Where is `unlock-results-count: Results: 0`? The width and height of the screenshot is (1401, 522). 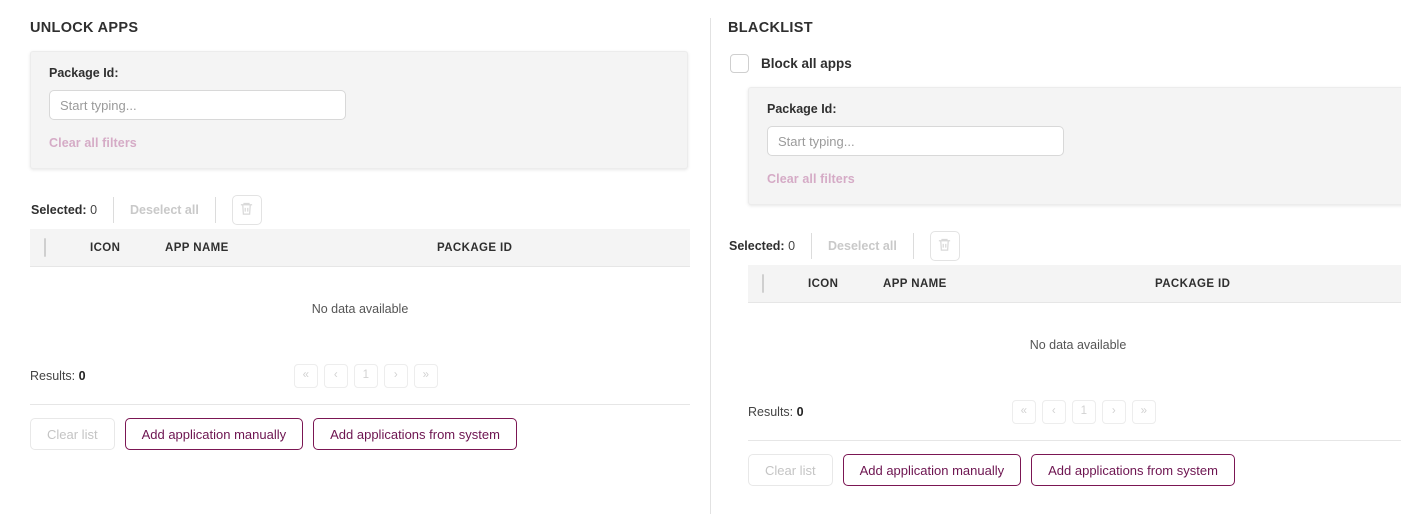
unlock-results-count: Results: 0 is located at coordinates (58, 376).